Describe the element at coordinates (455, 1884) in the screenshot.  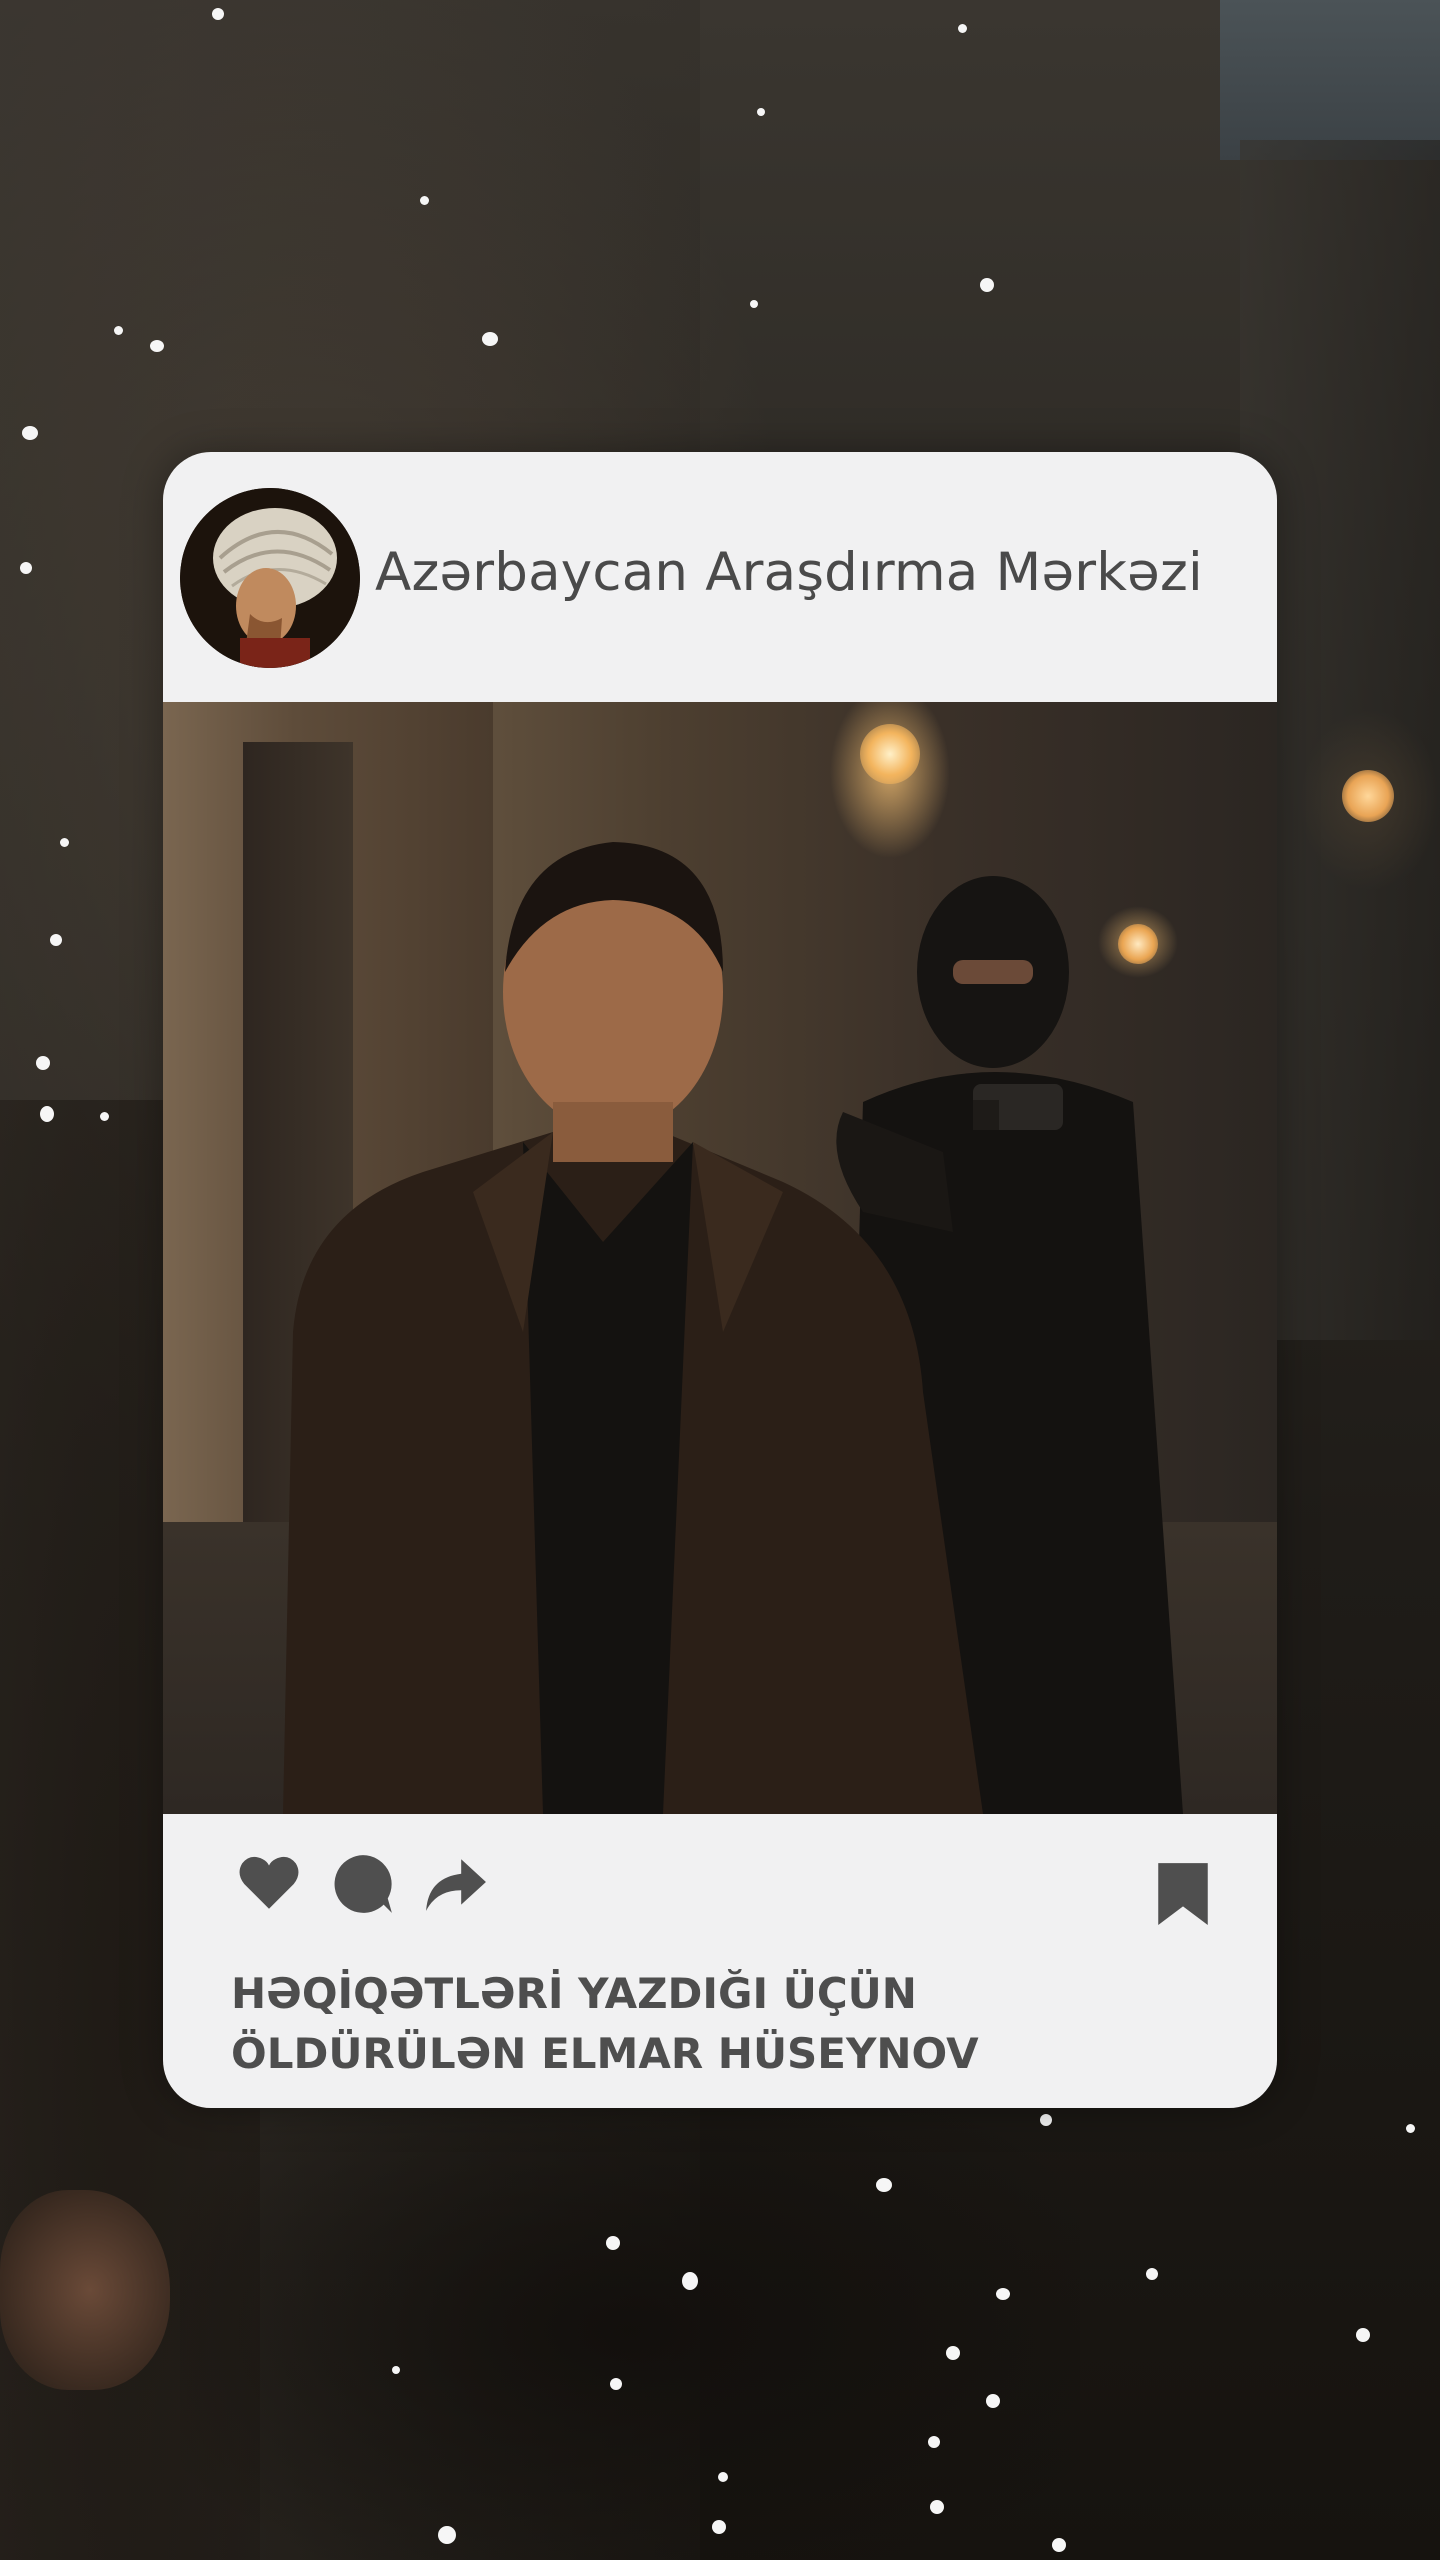
I see `share-icon` at that location.